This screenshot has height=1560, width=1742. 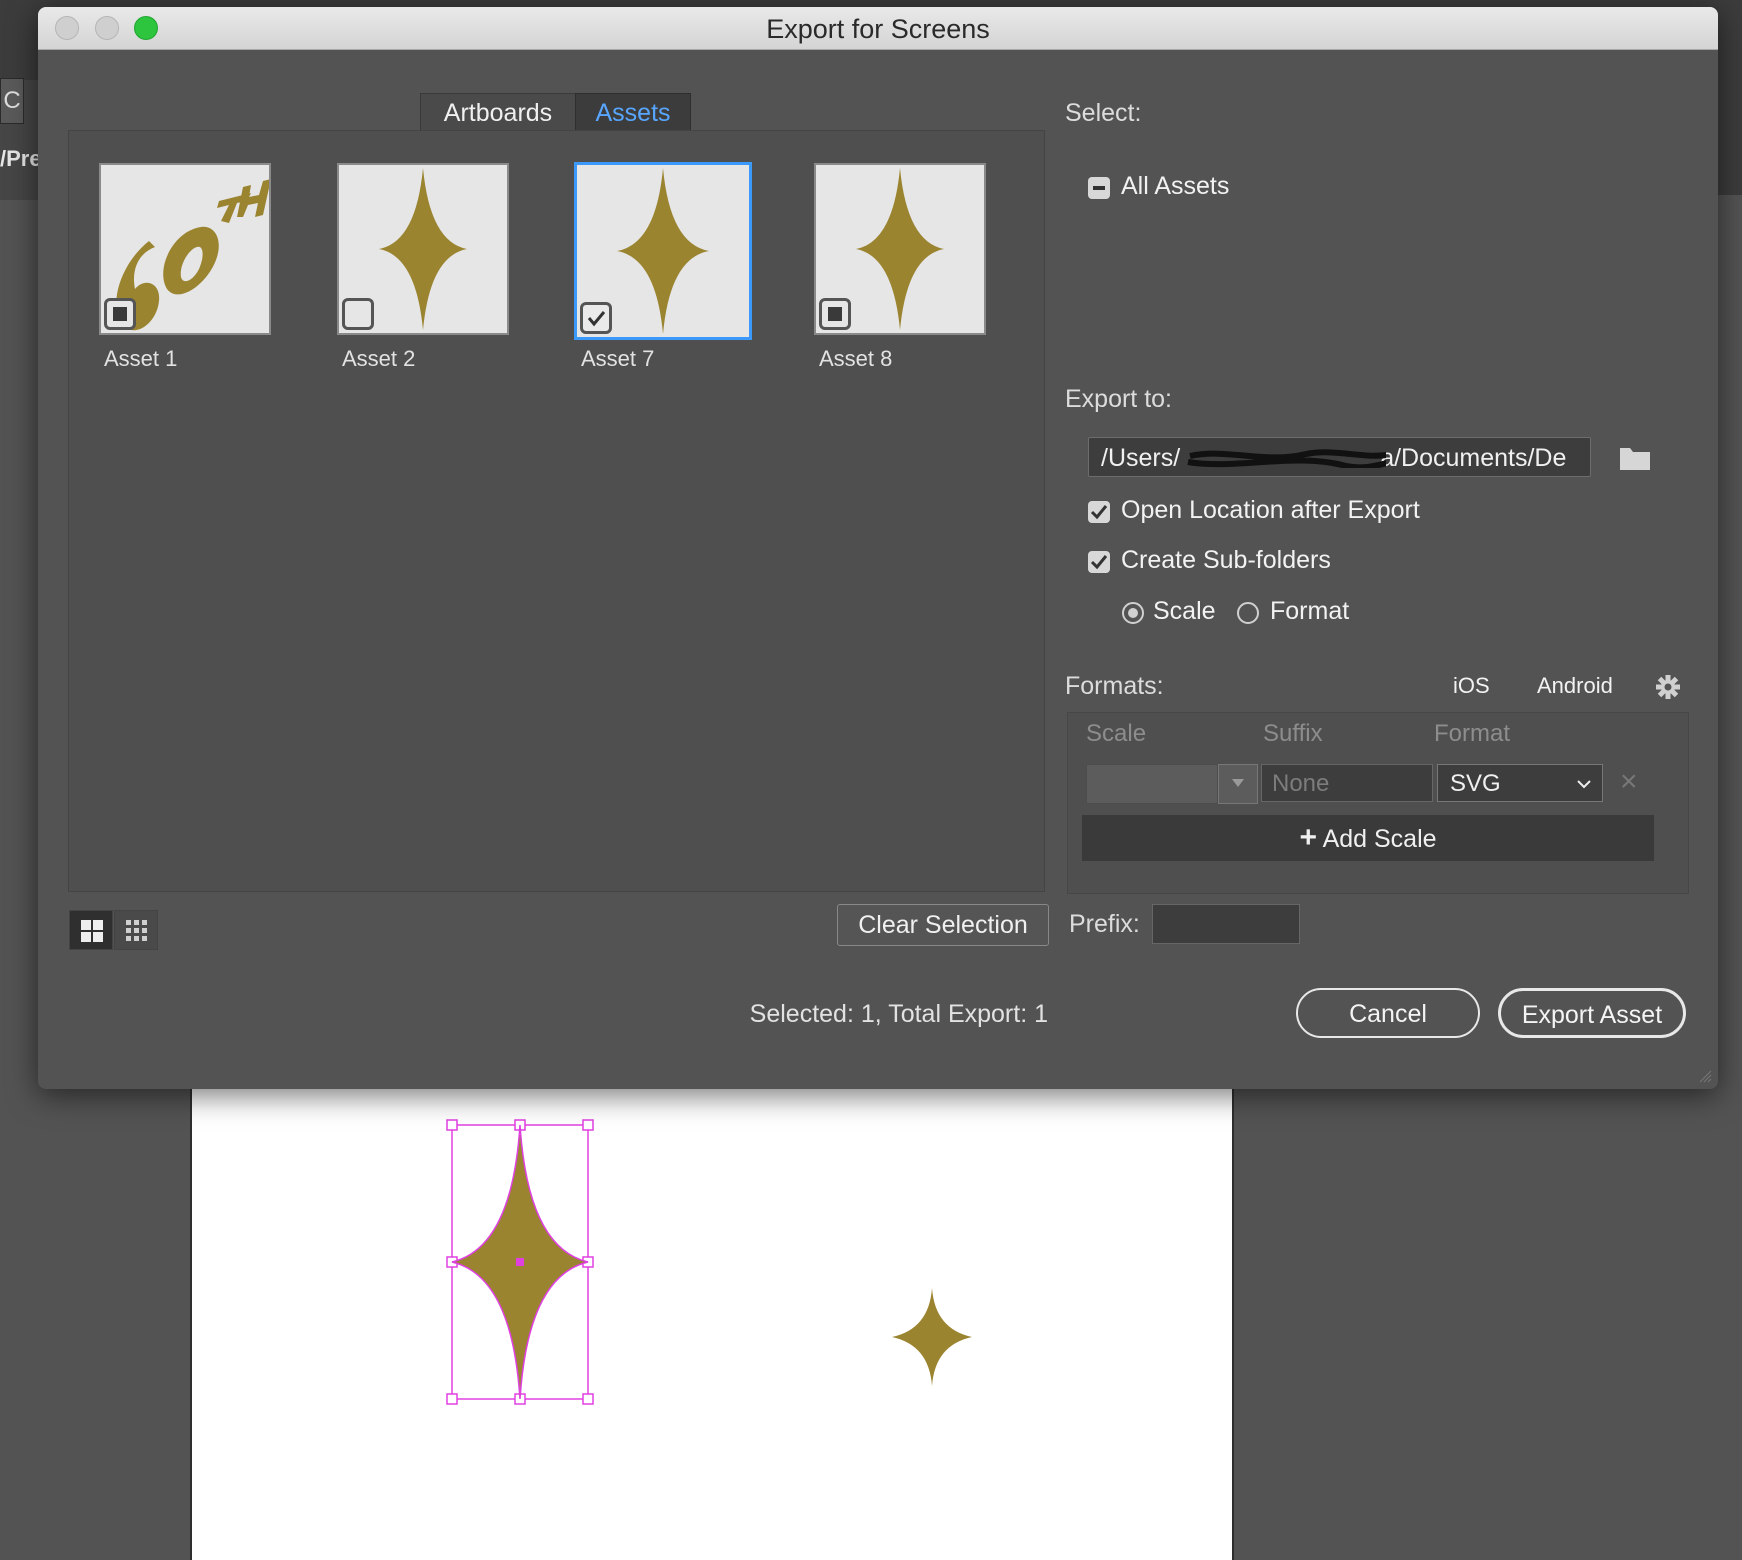 I want to click on all-assets-checkbox, so click(x=1099, y=188).